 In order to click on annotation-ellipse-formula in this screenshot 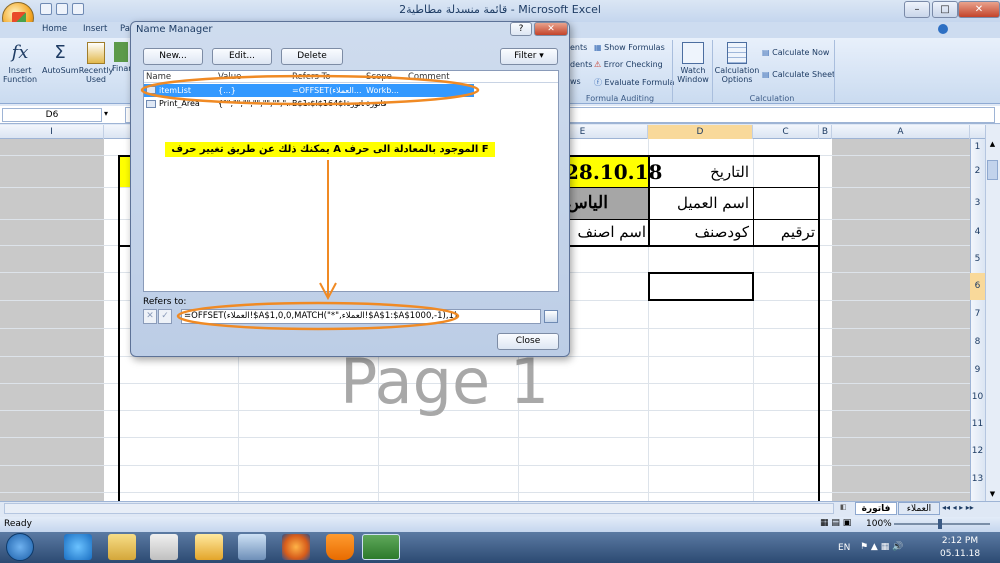, I will do `click(318, 316)`.